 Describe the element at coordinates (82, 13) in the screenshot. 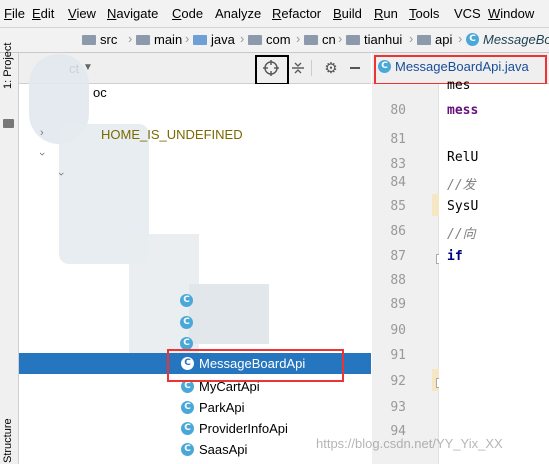

I see `menu-view: View` at that location.